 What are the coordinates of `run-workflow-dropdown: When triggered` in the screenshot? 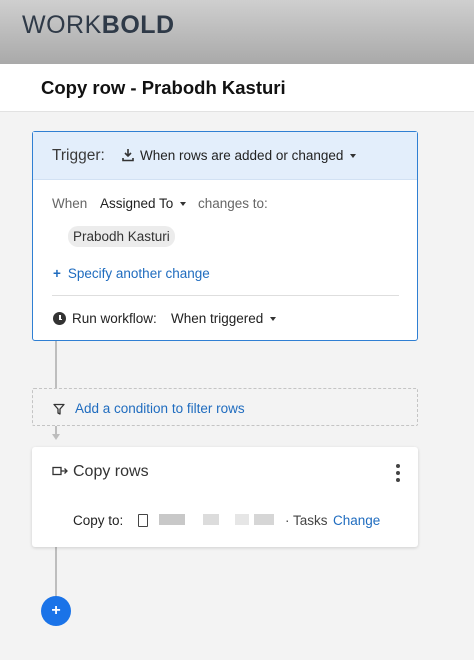 It's located at (224, 318).